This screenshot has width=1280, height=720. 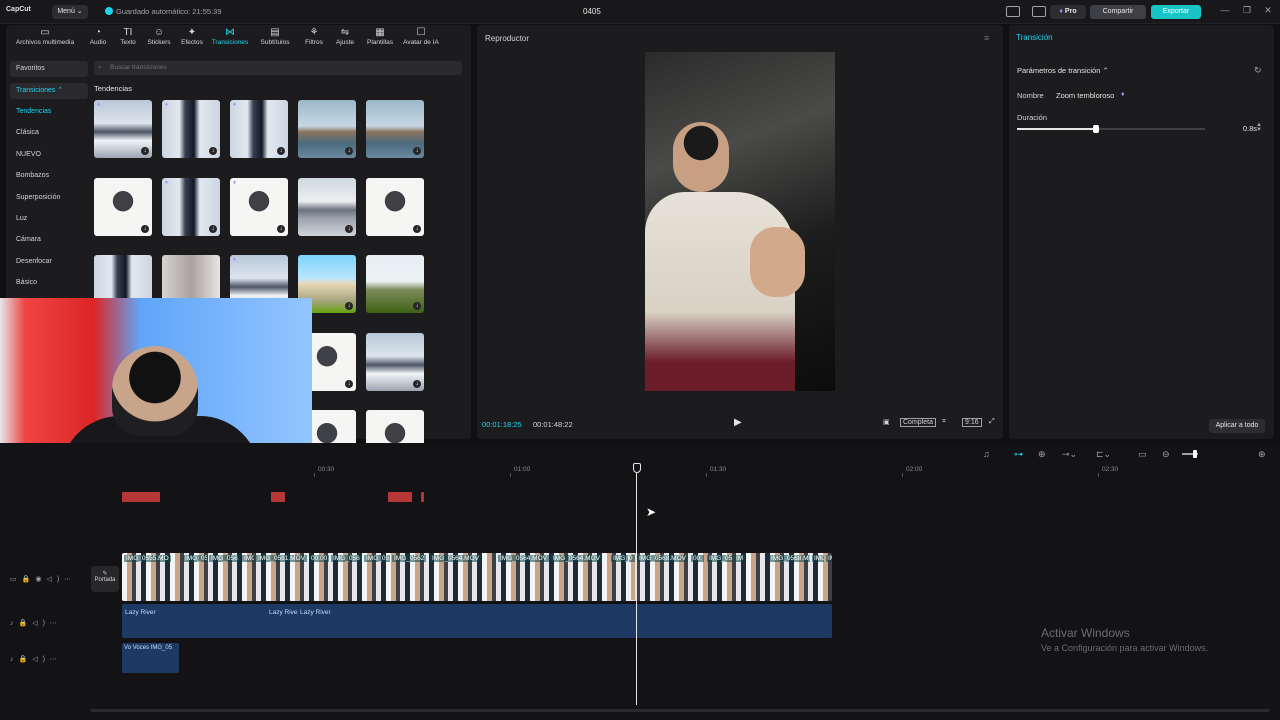 What do you see at coordinates (259, 206) in the screenshot?
I see `transition-thumbnail: ♦↓Máqui...iempo` at bounding box center [259, 206].